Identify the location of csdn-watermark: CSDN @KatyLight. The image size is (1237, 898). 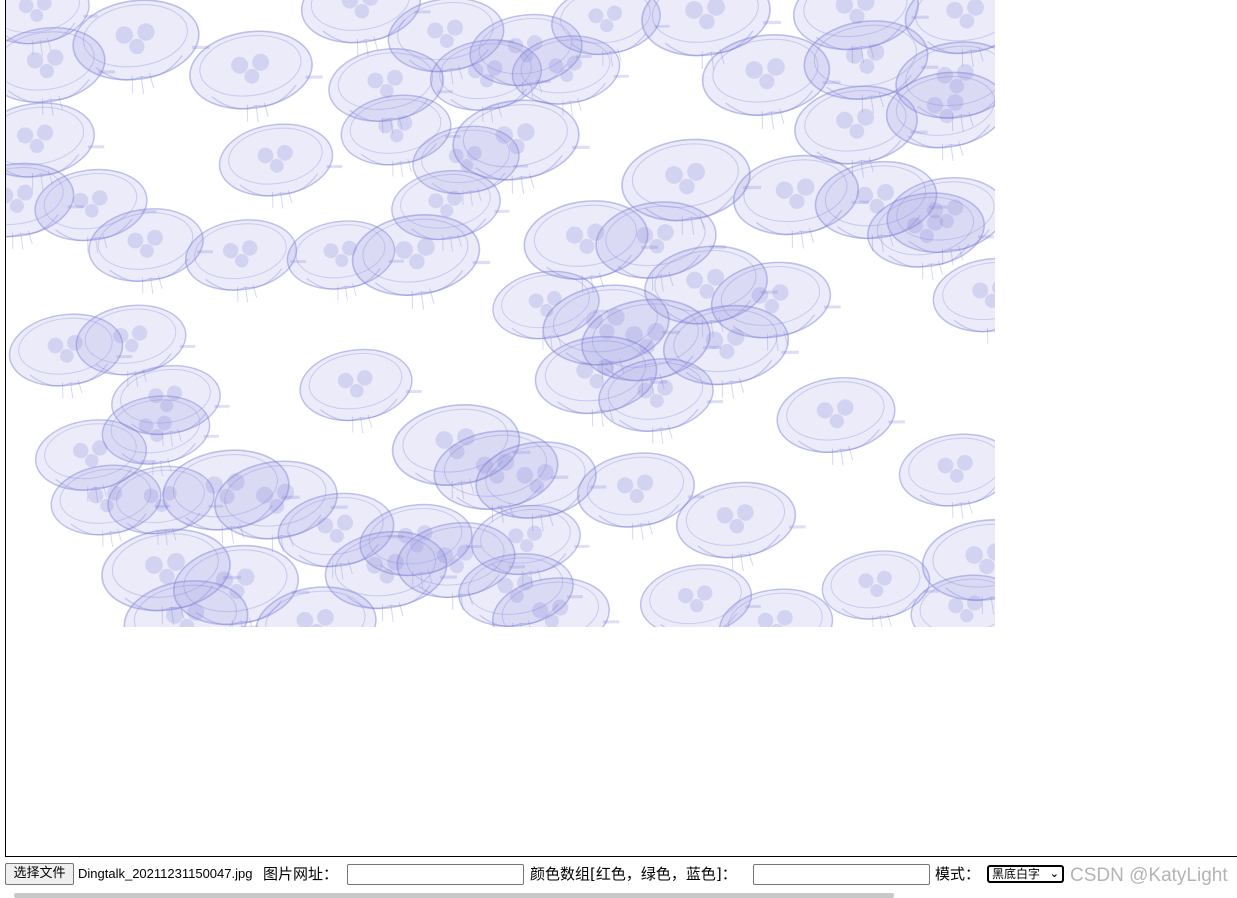
(1149, 875).